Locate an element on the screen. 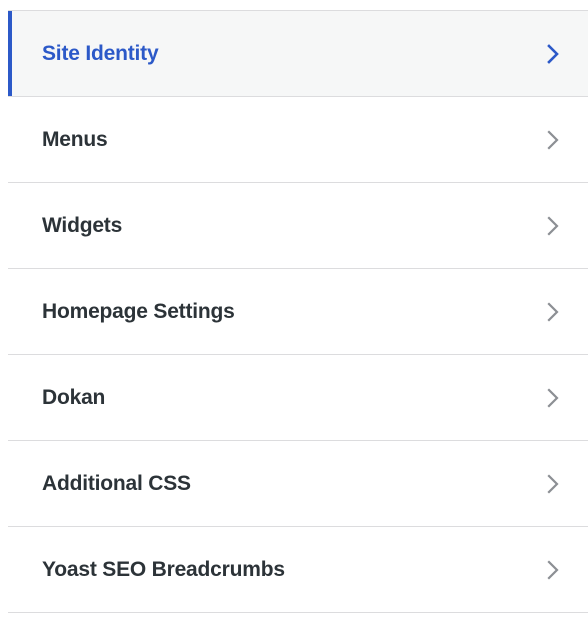  section-item-yoast-seo-breadcrumbs: Yoast SEO Breadcrumbs is located at coordinates (298, 570).